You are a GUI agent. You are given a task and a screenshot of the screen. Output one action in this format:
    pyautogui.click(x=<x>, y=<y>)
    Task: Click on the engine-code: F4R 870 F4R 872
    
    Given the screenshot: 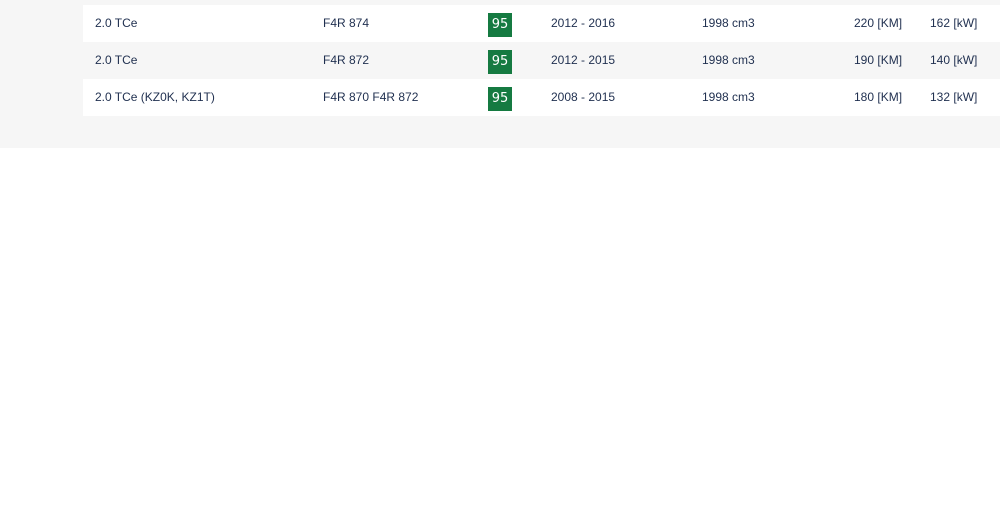 What is the action you would take?
    pyautogui.click(x=371, y=97)
    